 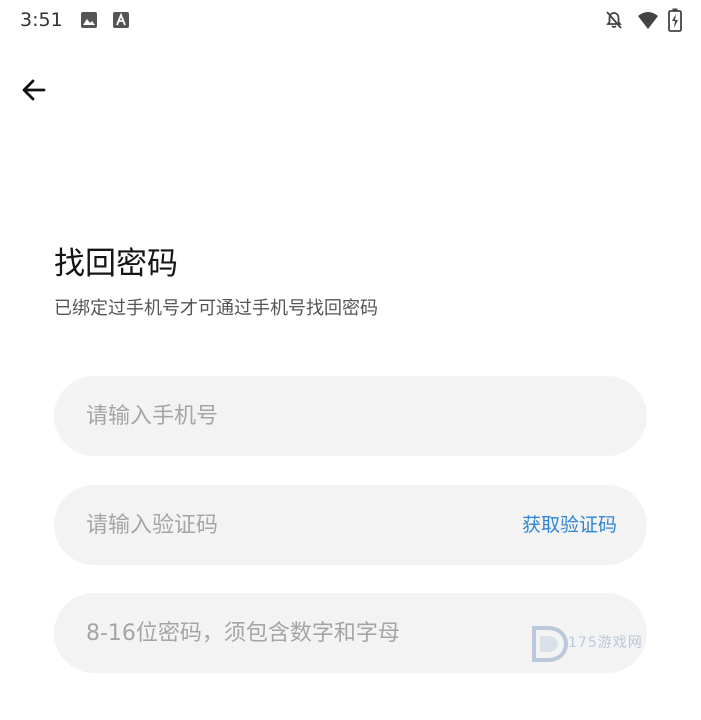 What do you see at coordinates (350, 21) in the screenshot?
I see `status-bar: 3:51` at bounding box center [350, 21].